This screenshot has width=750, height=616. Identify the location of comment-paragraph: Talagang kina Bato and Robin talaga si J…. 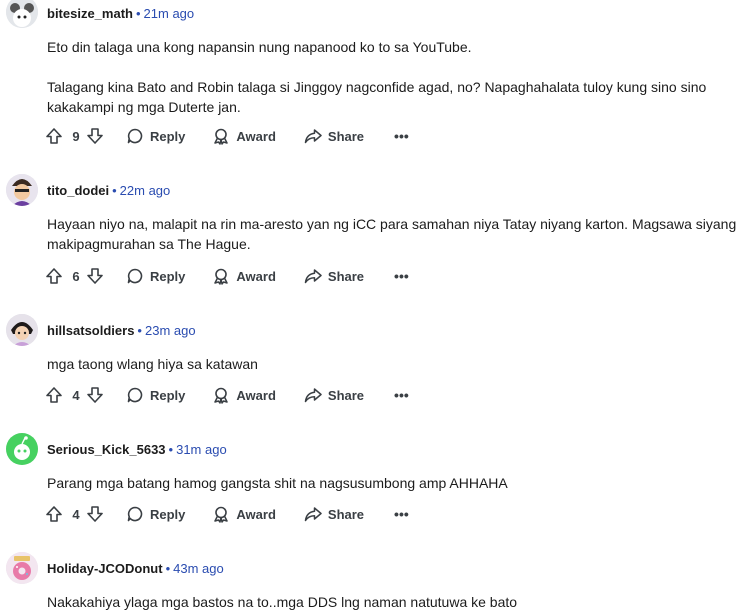
(377, 97).